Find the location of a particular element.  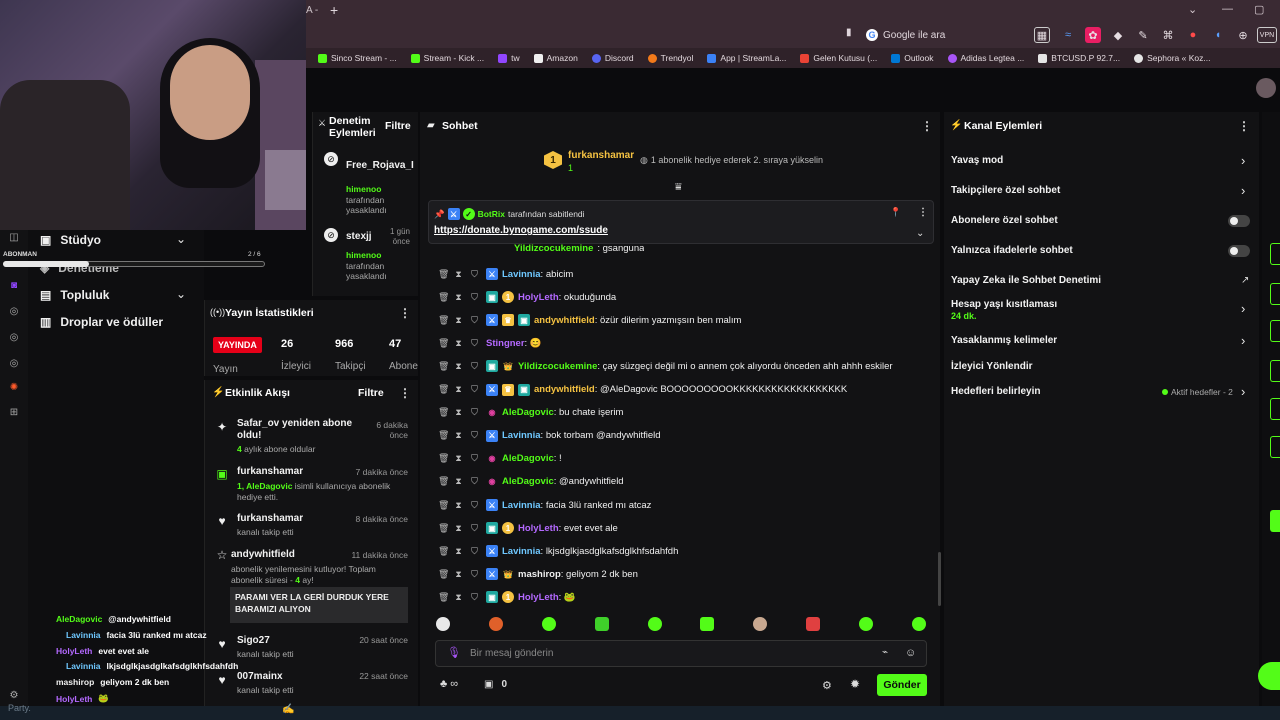

pinned-link: https://donate.bynogame.com/ssude is located at coordinates (521, 230).